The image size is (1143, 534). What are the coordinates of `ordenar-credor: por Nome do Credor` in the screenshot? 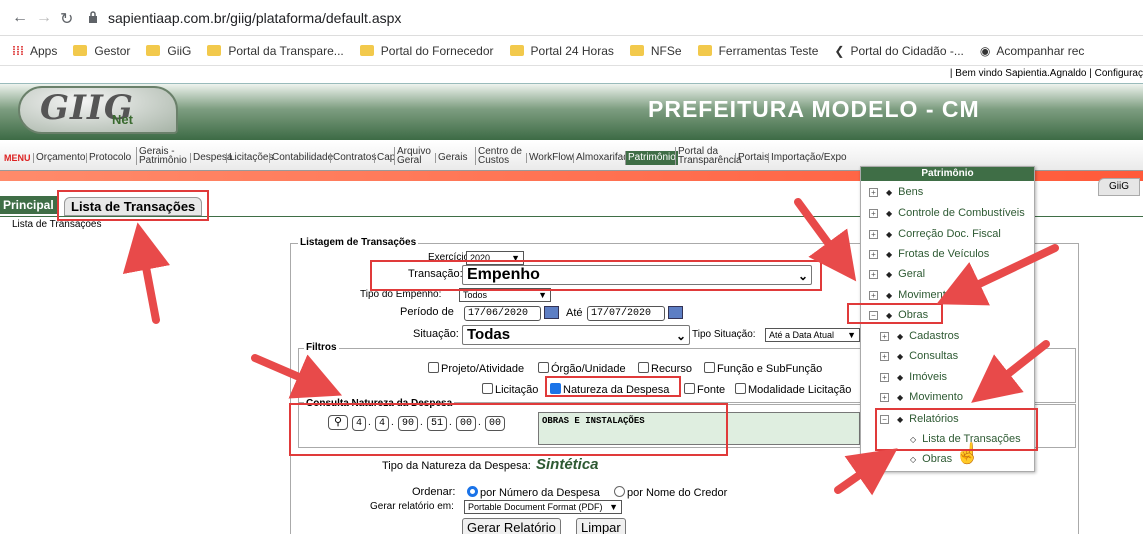 It's located at (670, 492).